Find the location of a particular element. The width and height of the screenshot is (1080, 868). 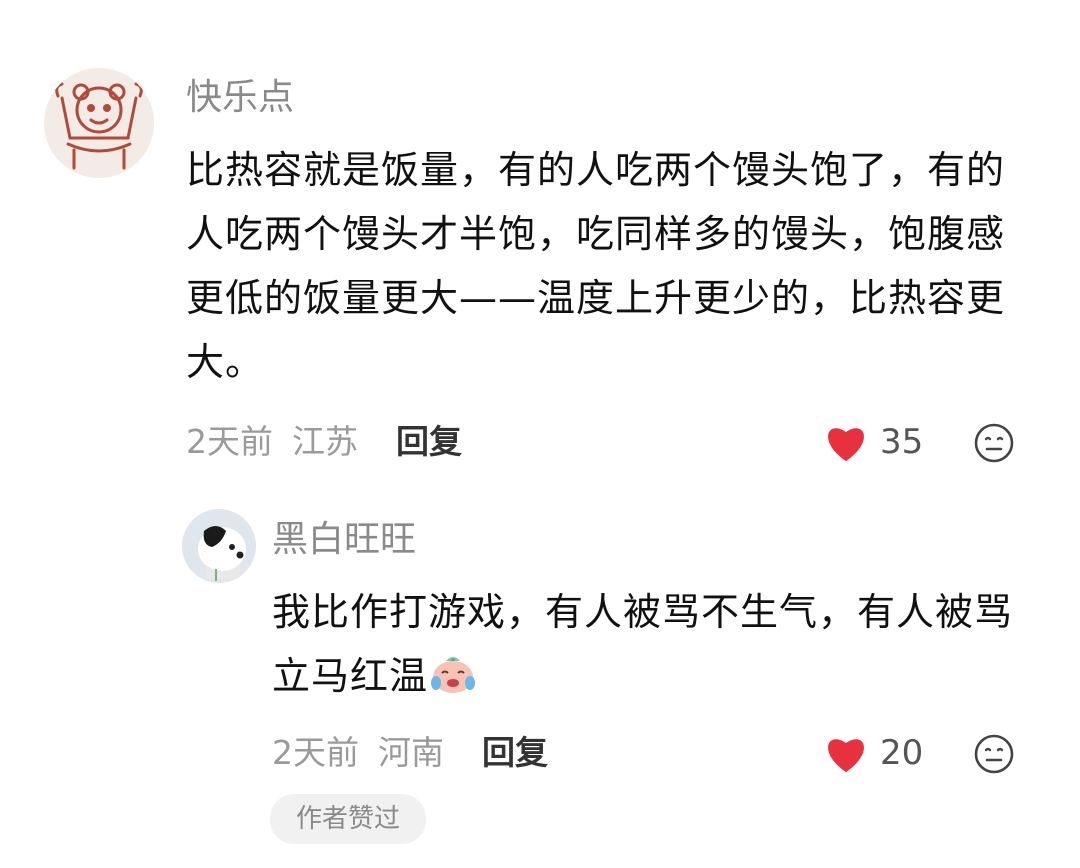

replier-username: 黑白旺旺 is located at coordinates (344, 540).